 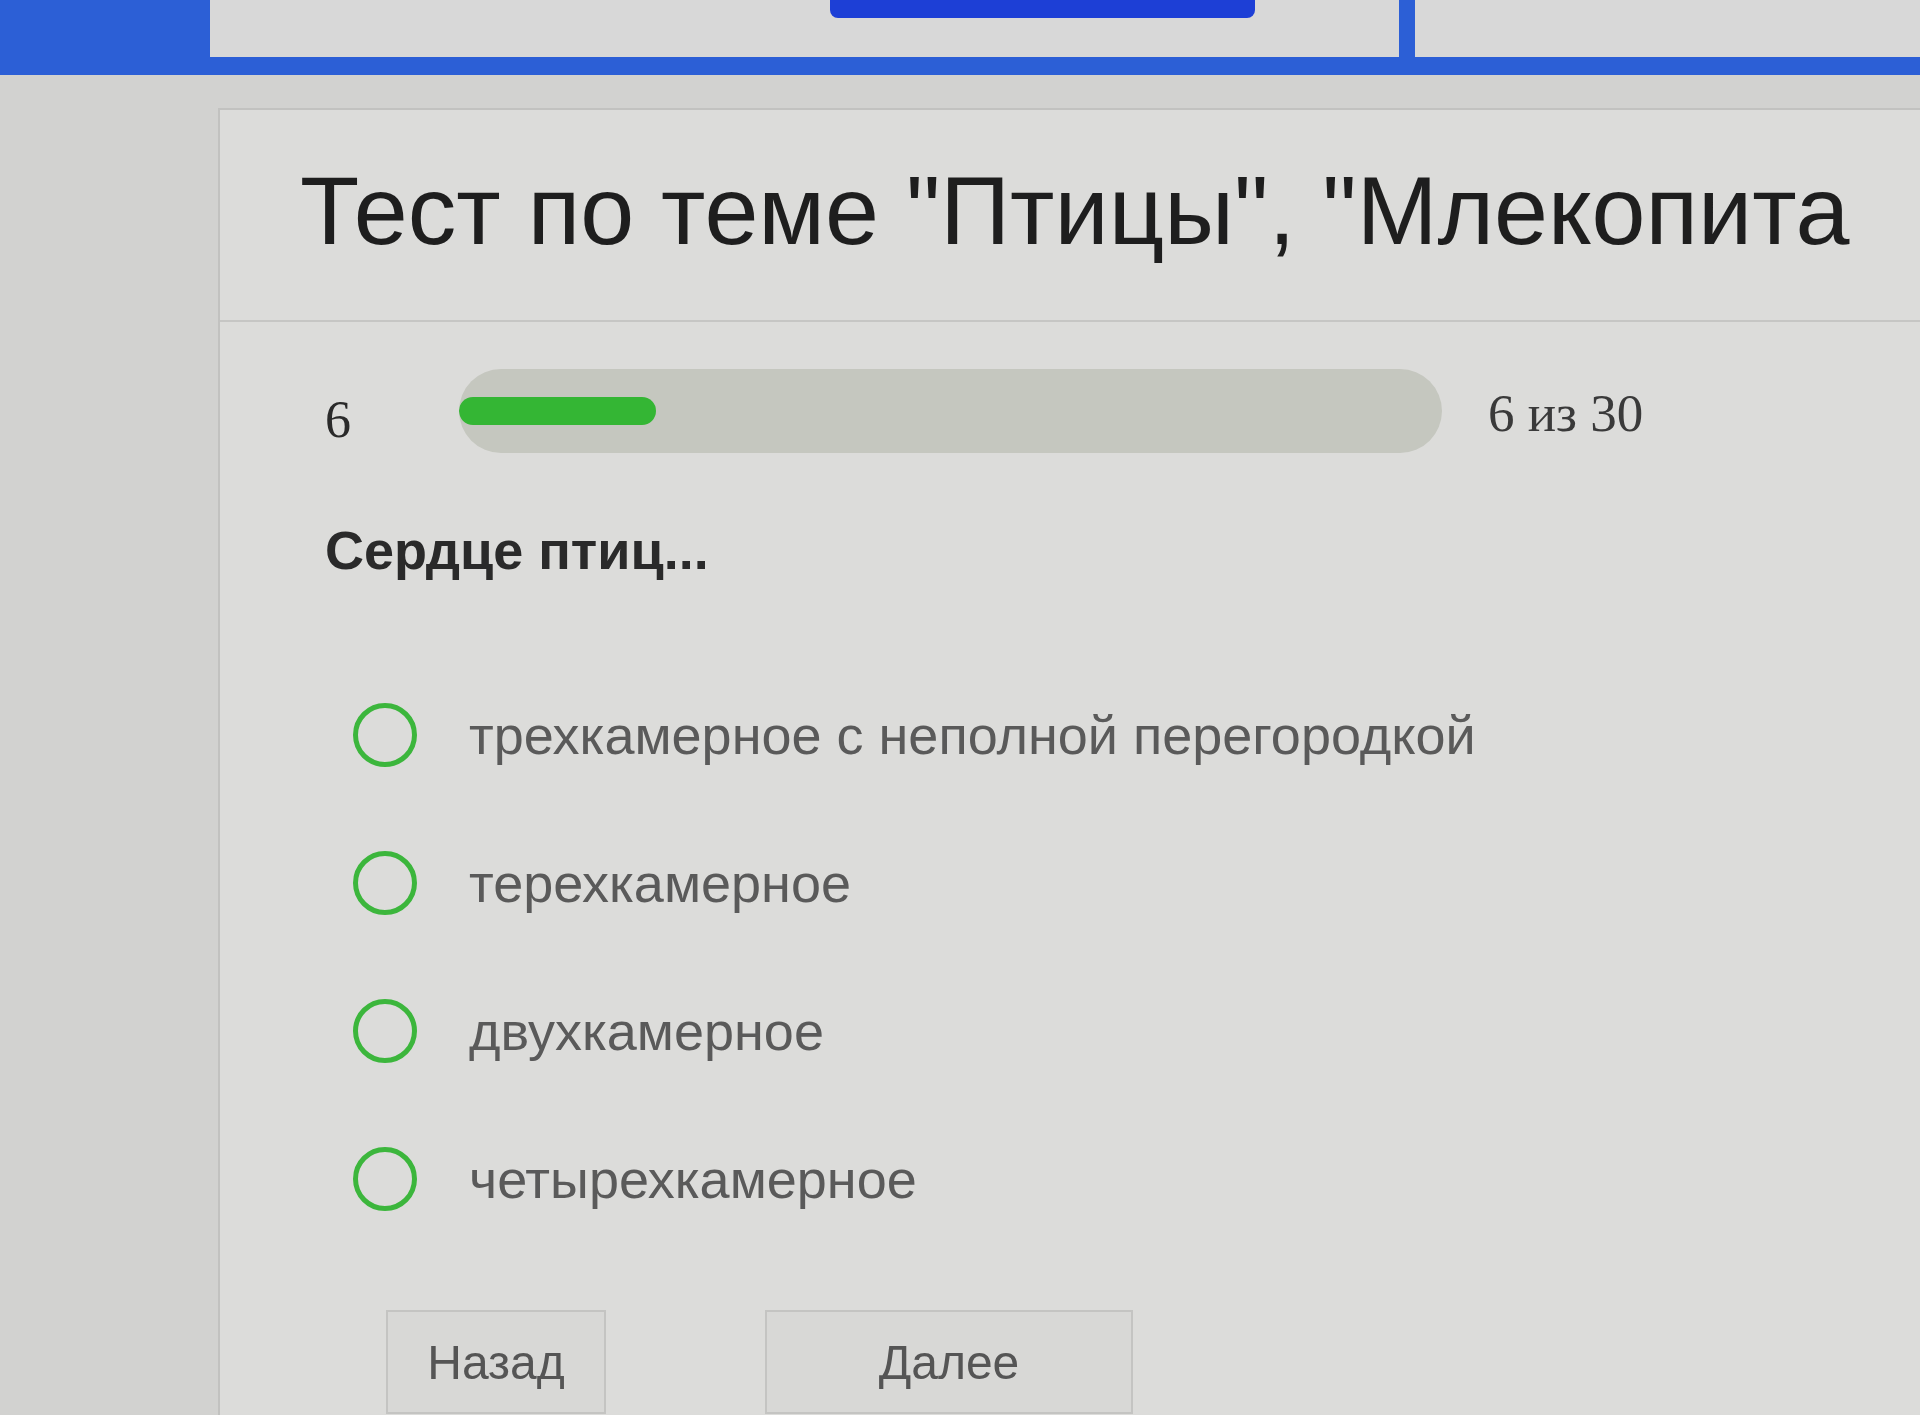 I want to click on option-label: трехкамерное с неполной перегородкой, so click(x=972, y=735).